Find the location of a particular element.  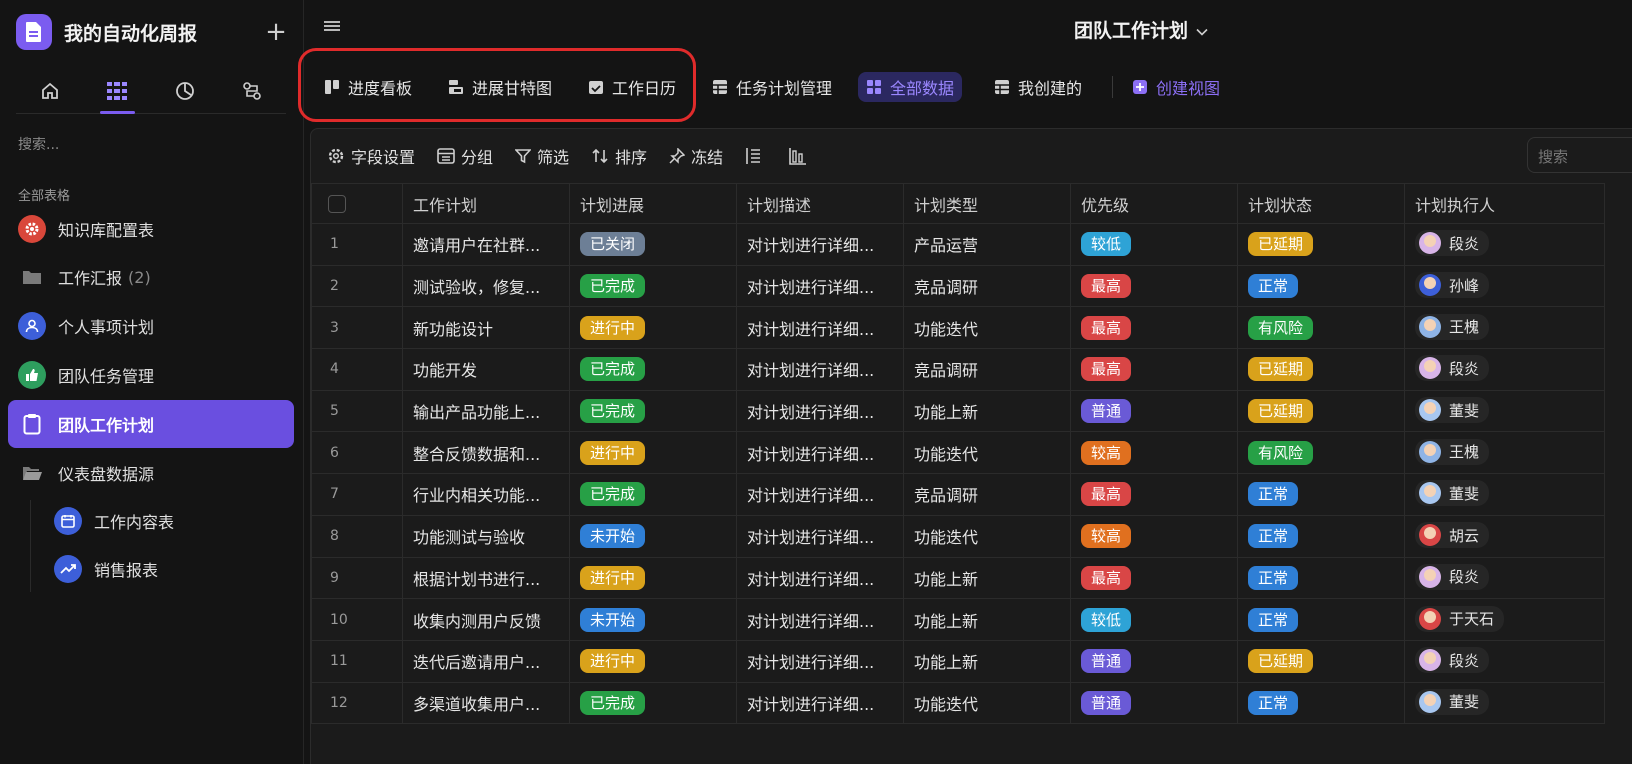

table-row: 2 测试验收，修复... 已完成 对计划进行详细... 竞品调研 最高 正常 孙峰 is located at coordinates (958, 286).